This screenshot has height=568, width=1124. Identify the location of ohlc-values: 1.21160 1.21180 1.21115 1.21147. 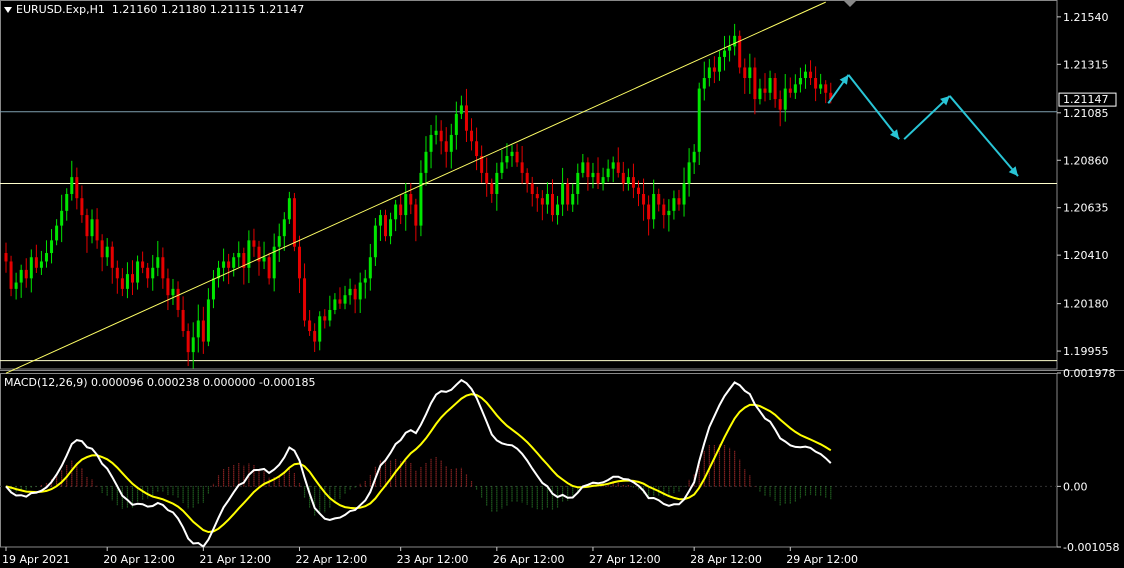
(208, 9).